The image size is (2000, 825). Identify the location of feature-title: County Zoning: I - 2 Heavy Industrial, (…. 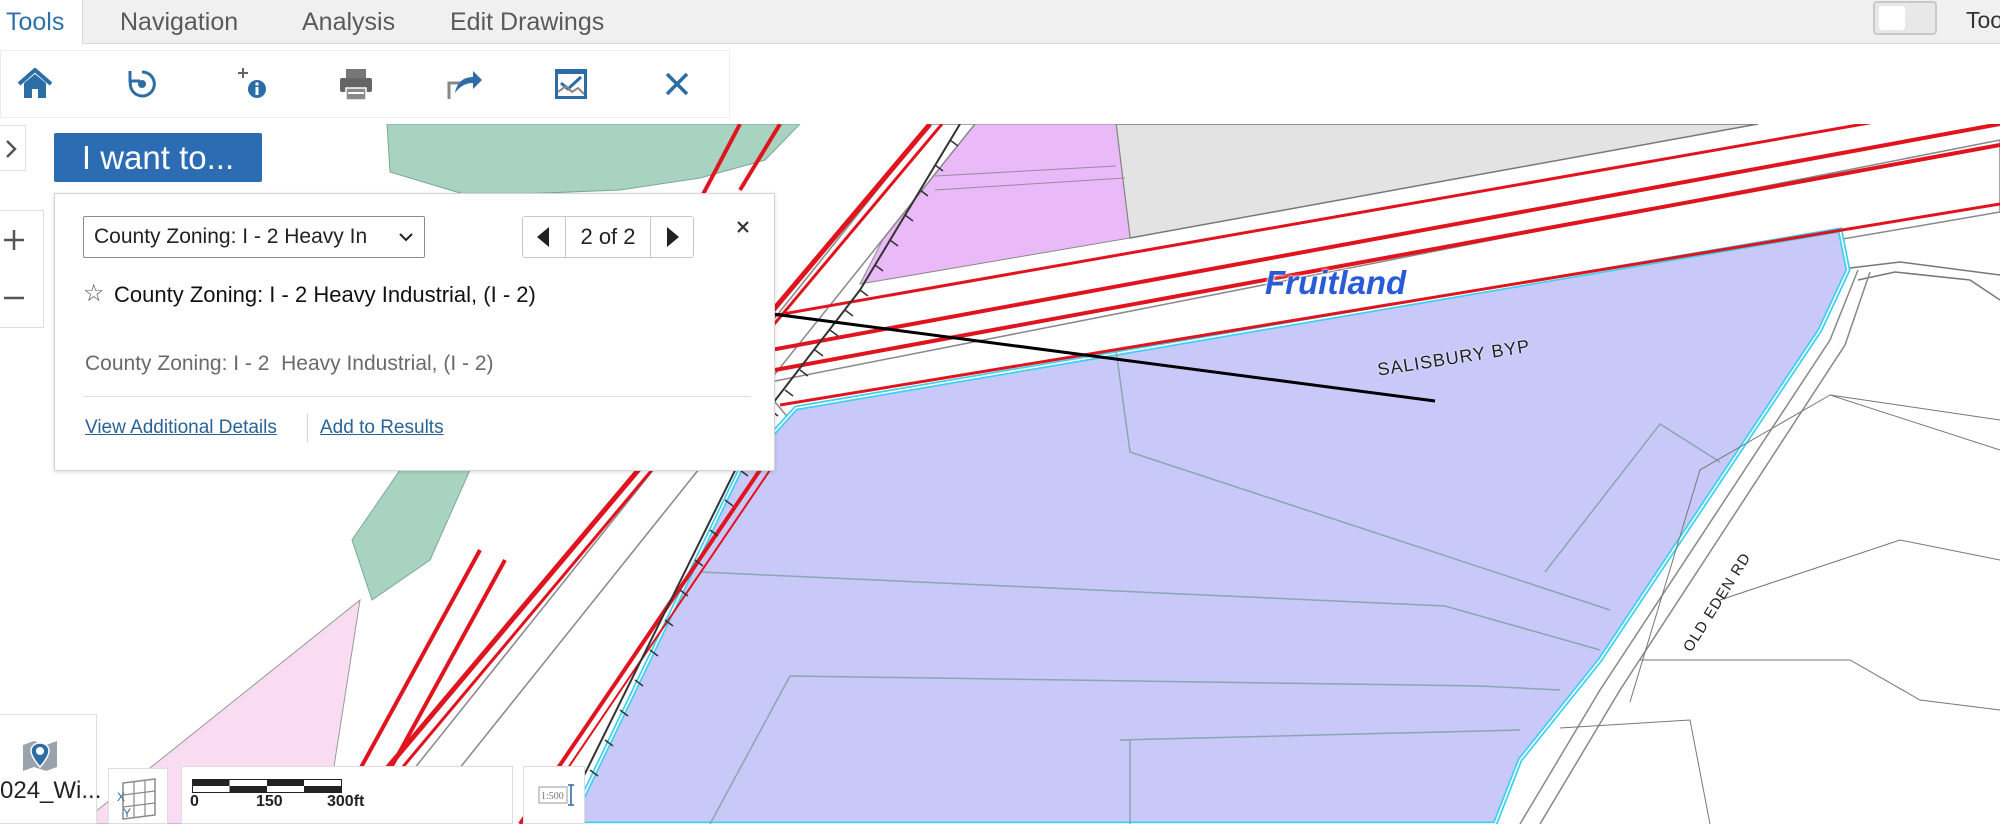
(325, 294).